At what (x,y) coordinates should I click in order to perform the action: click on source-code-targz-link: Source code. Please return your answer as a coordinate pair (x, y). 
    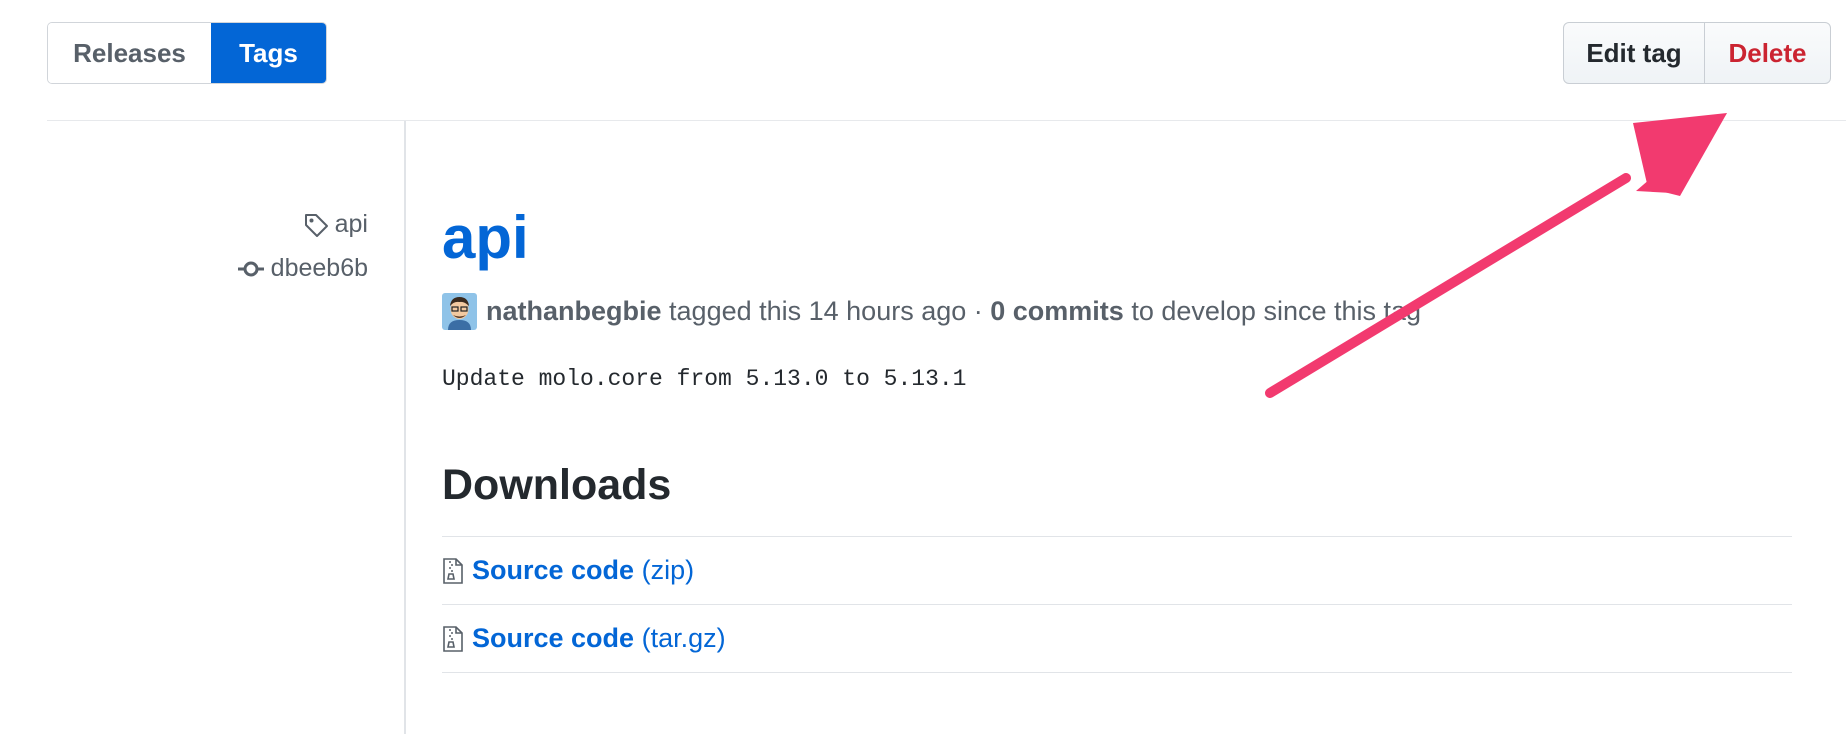
    Looking at the image, I should click on (553, 638).